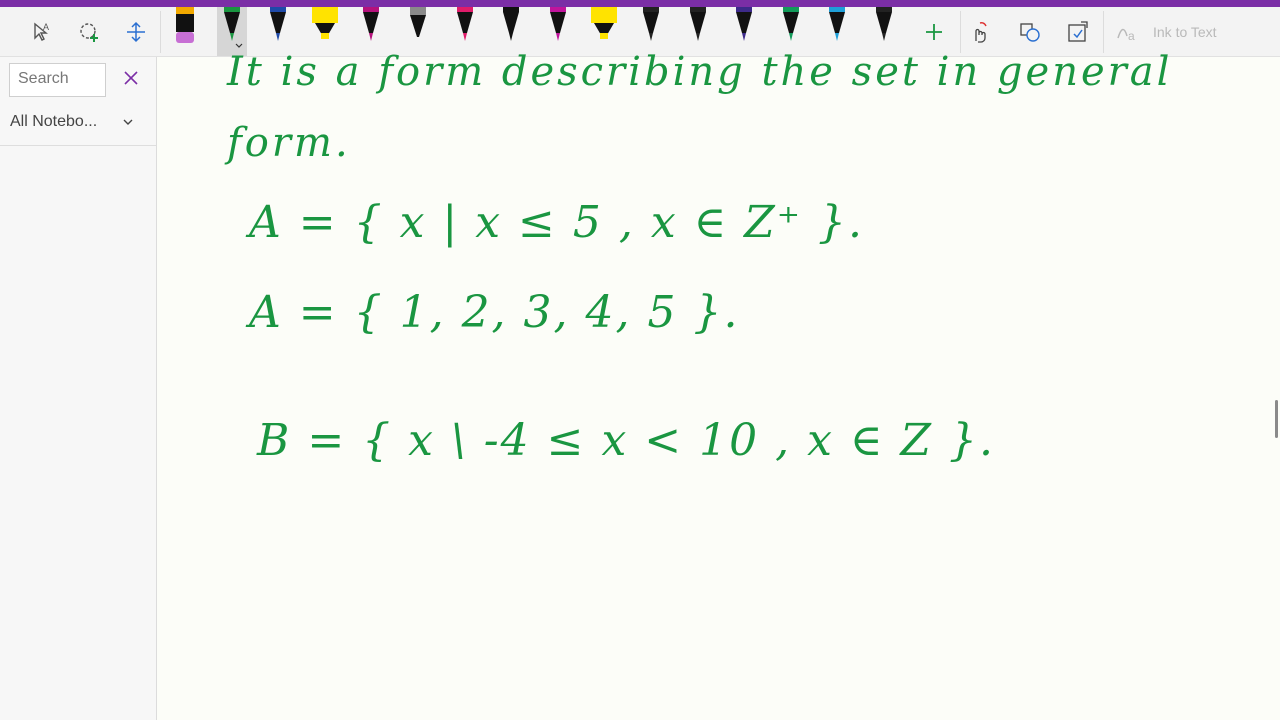 Image resolution: width=1280 pixels, height=720 pixels. Describe the element at coordinates (136, 32) in the screenshot. I see `insert-space-icon` at that location.